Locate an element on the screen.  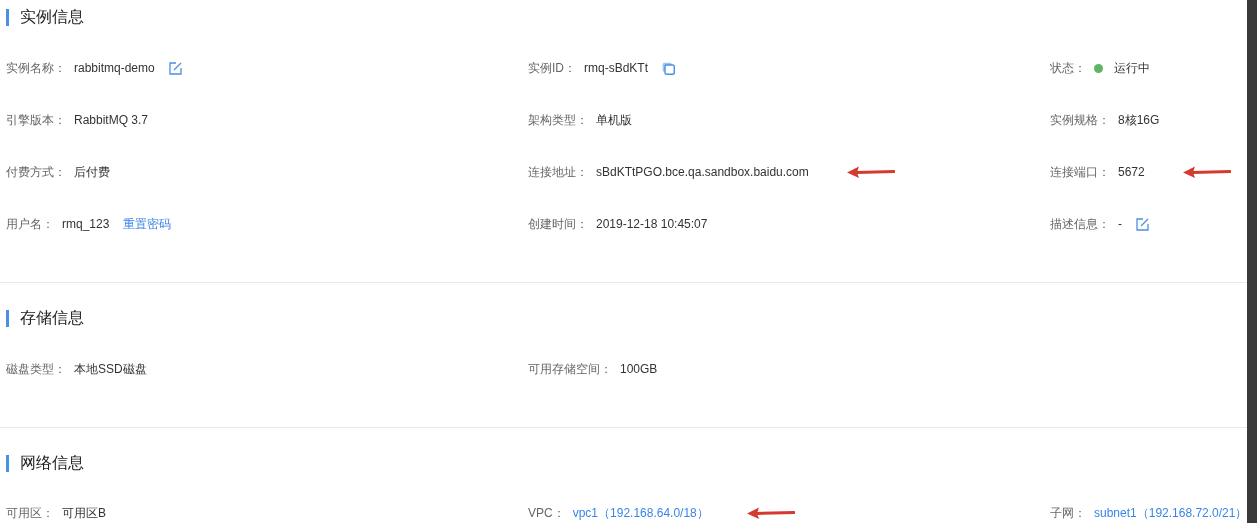
field-label: 创建时间： is located at coordinates (558, 224).